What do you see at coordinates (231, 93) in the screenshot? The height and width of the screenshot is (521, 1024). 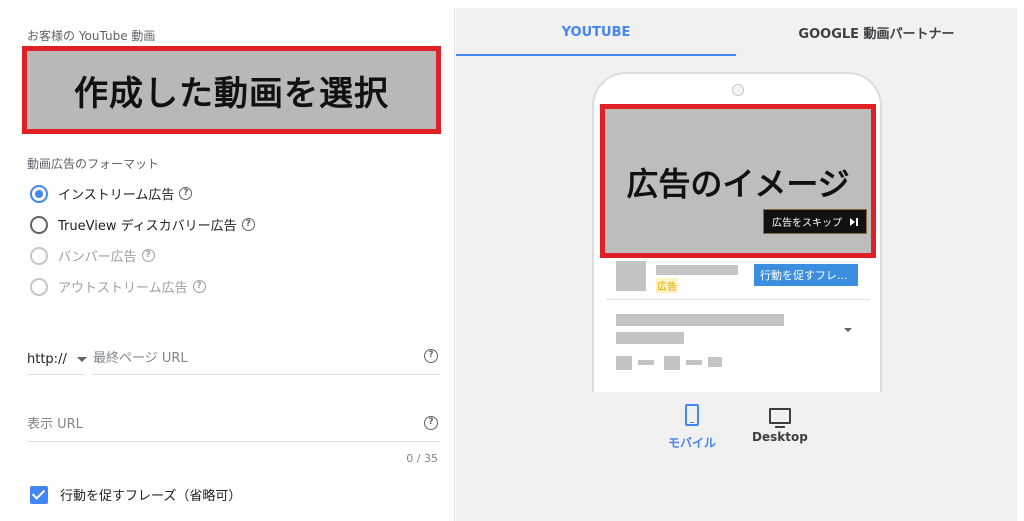 I see `video-selector-text: 作成した動画を選択` at bounding box center [231, 93].